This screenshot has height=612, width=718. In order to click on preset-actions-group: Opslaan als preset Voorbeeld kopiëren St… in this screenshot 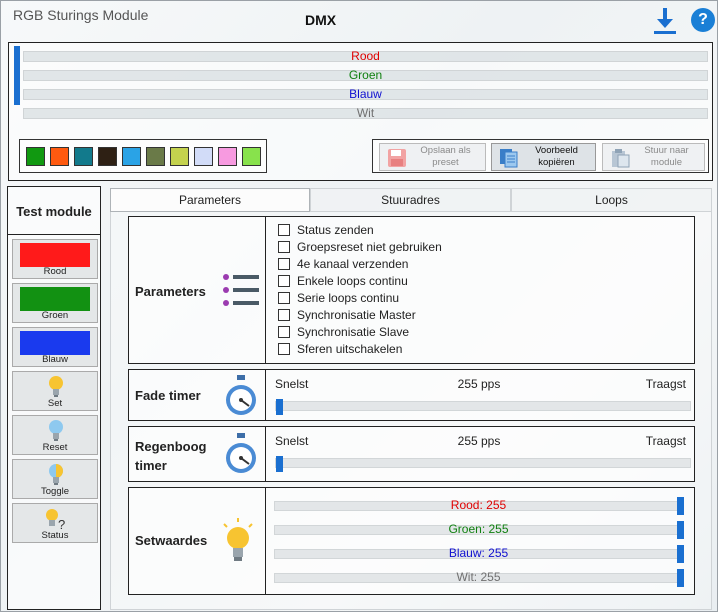, I will do `click(540, 156)`.